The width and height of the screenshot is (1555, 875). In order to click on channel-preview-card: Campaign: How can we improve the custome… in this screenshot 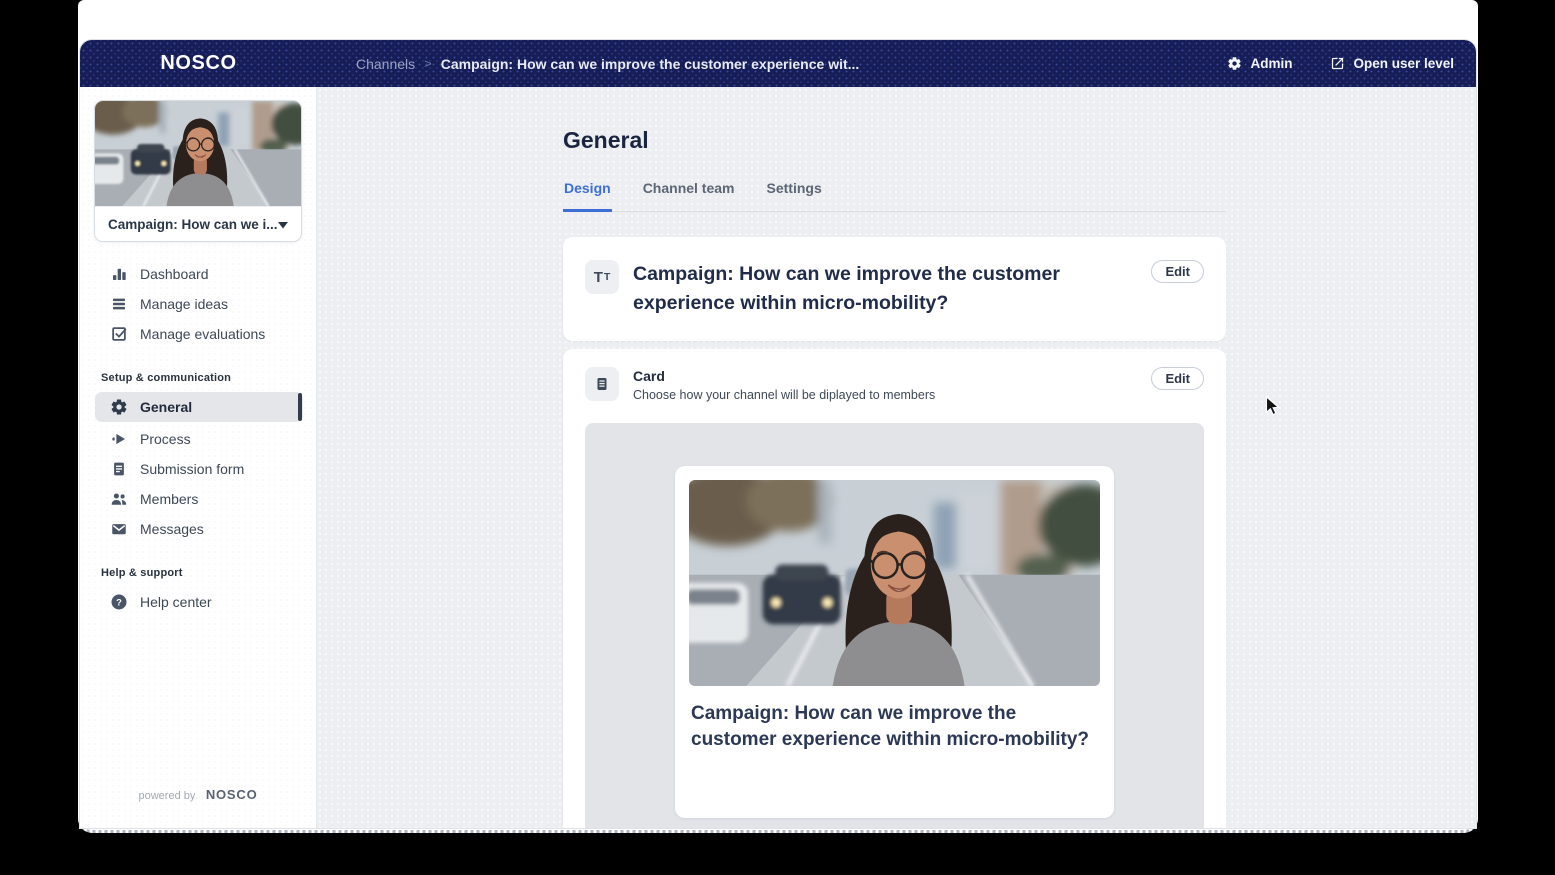, I will do `click(894, 642)`.